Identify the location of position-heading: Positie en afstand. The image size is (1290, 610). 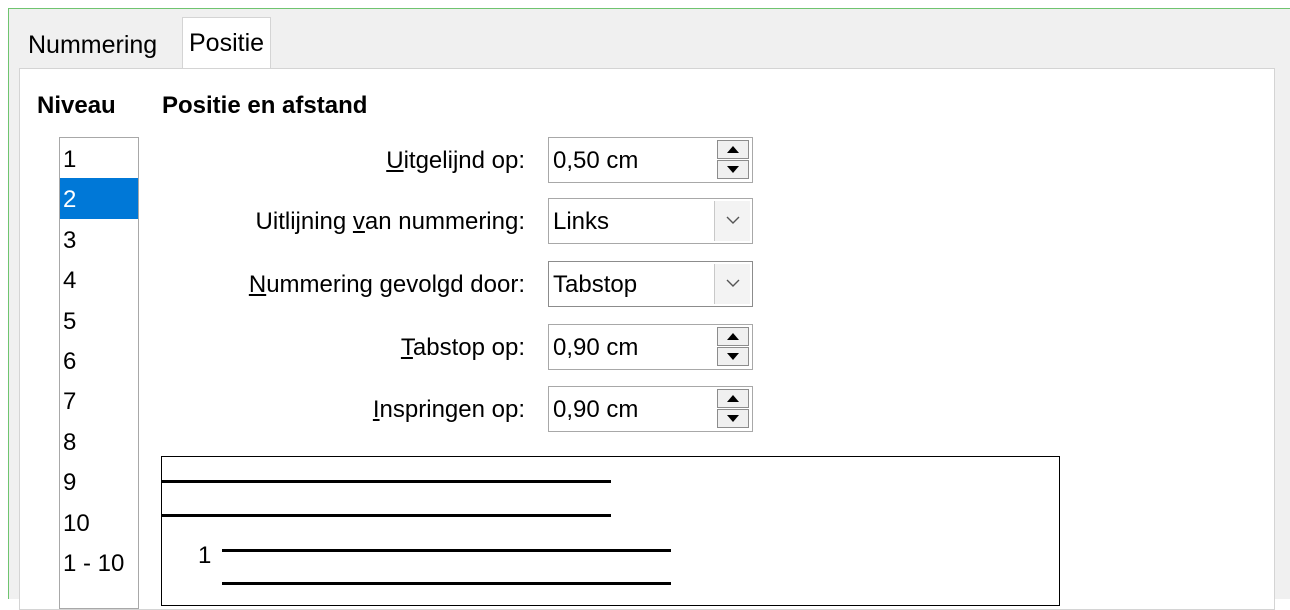
(265, 105).